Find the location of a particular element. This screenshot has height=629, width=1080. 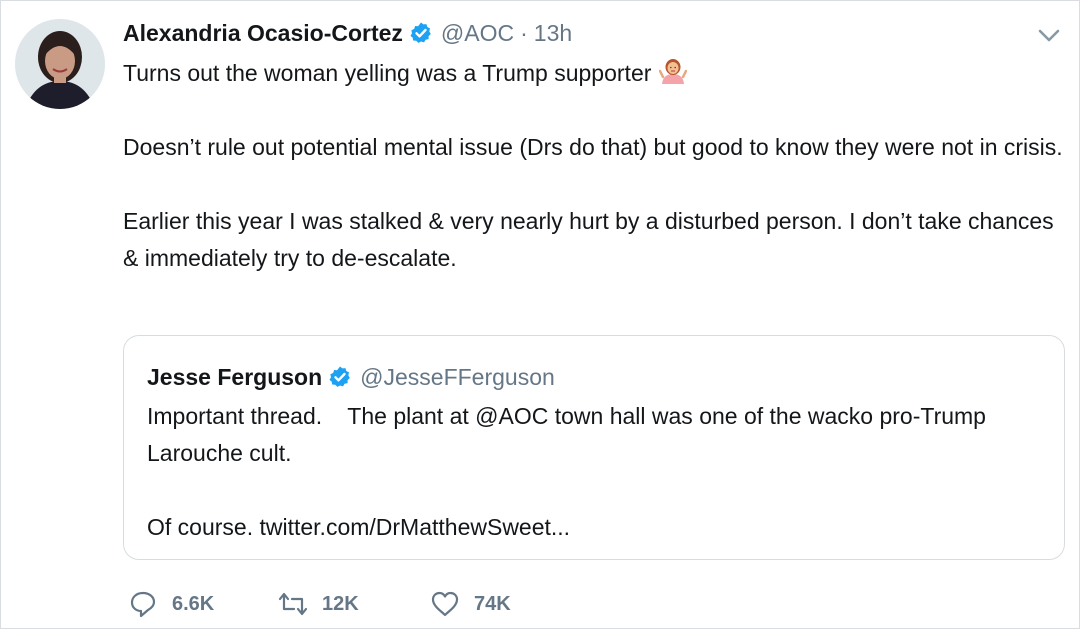

avatar is located at coordinates (60, 64).